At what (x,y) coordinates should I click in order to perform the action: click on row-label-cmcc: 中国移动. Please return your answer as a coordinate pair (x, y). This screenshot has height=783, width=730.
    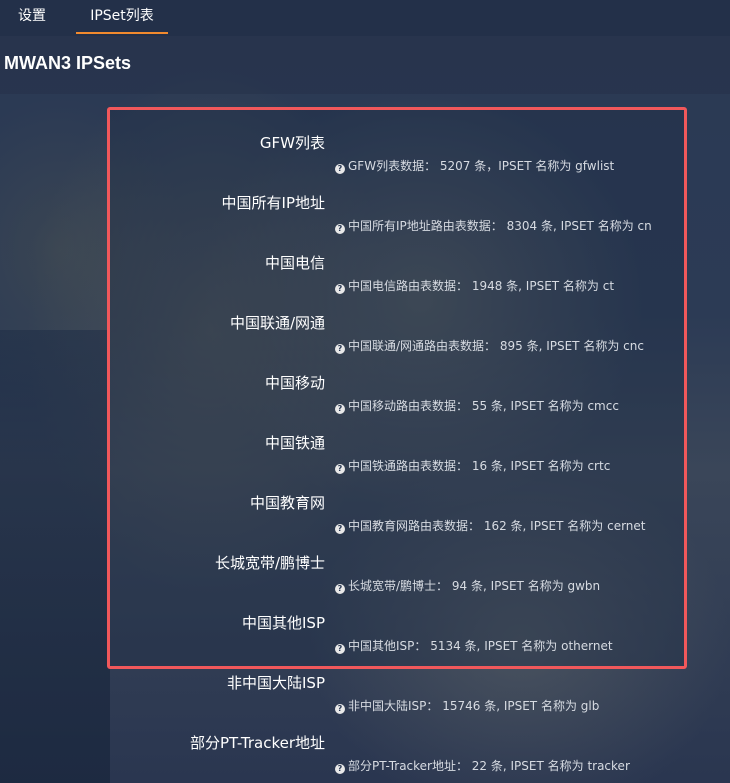
    Looking at the image, I should click on (294, 383).